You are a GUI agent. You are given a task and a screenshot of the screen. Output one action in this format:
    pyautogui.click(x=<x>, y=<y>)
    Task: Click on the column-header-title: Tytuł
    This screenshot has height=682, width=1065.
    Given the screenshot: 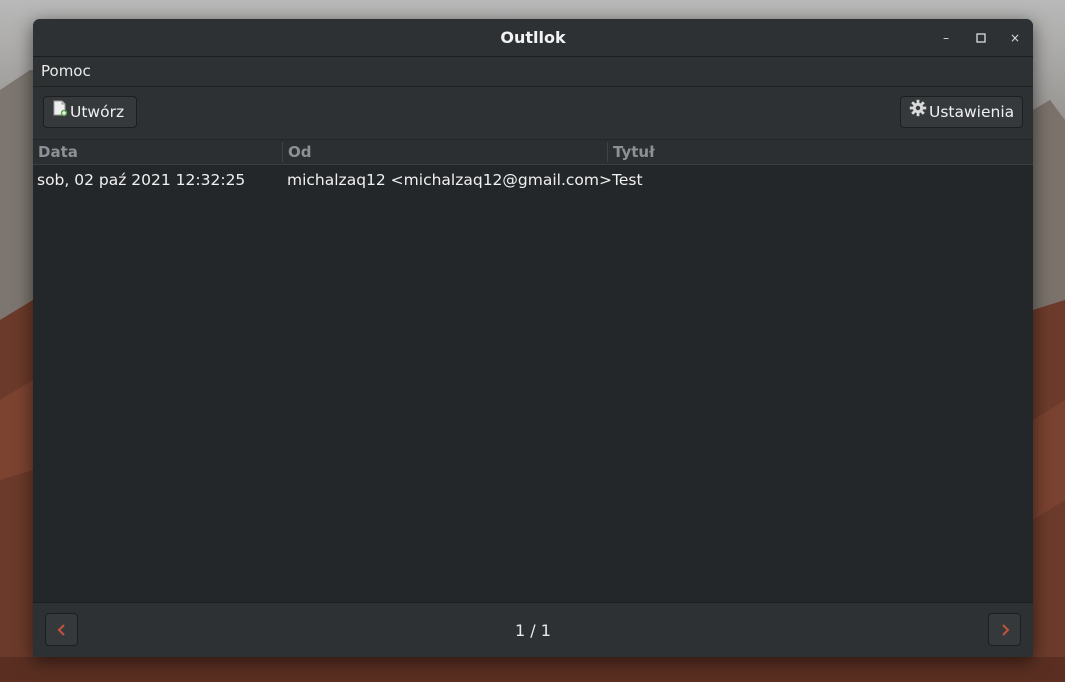 What is the action you would take?
    pyautogui.click(x=820, y=152)
    